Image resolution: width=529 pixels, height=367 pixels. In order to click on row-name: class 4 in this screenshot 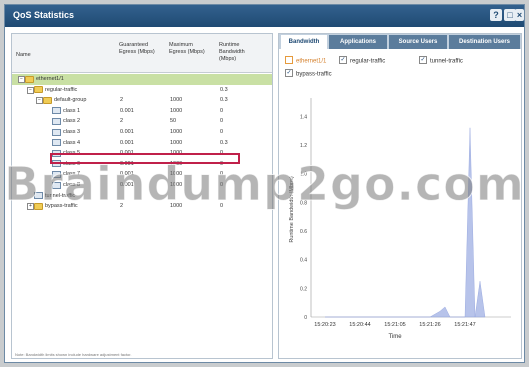, I will do `click(72, 142)`.